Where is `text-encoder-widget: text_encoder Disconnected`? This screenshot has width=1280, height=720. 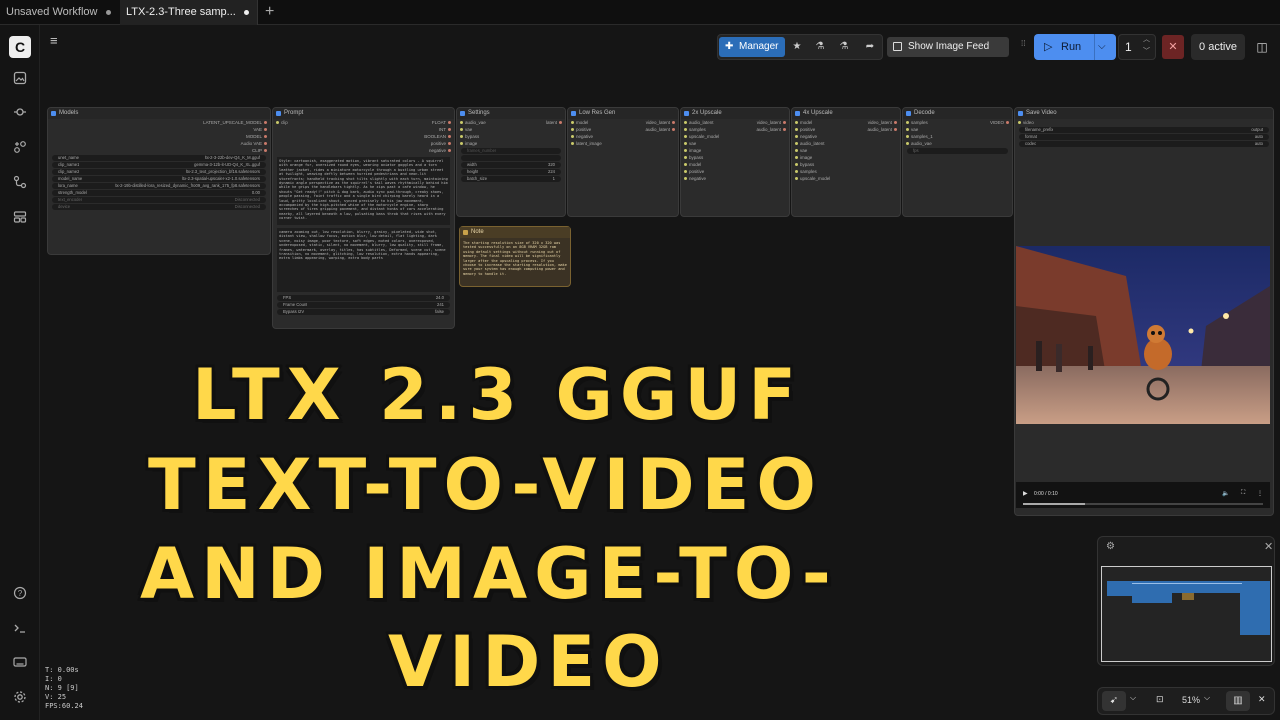 text-encoder-widget: text_encoder Disconnected is located at coordinates (159, 200).